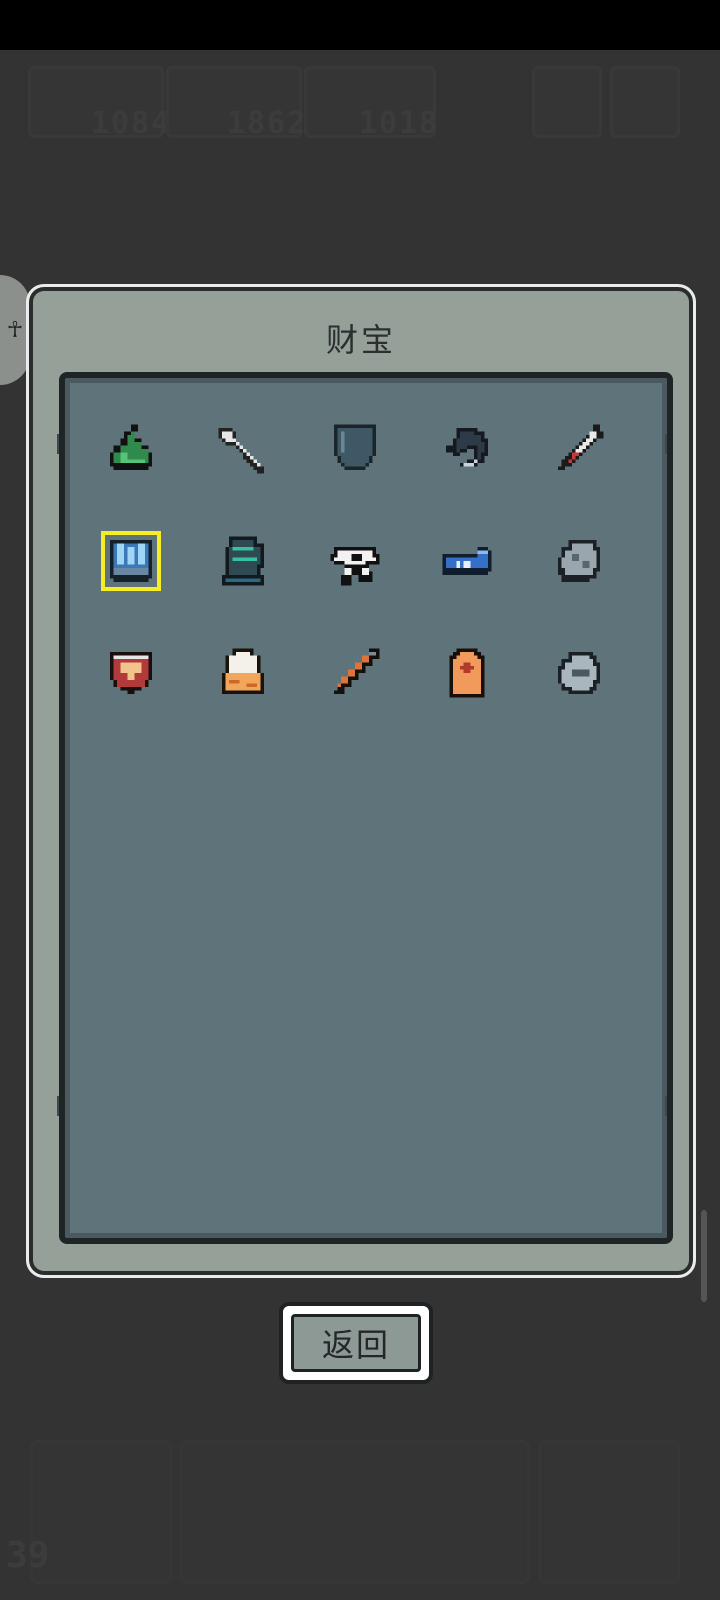 The width and height of the screenshot is (720, 1600). I want to click on back-button-label: 返回, so click(356, 1343).